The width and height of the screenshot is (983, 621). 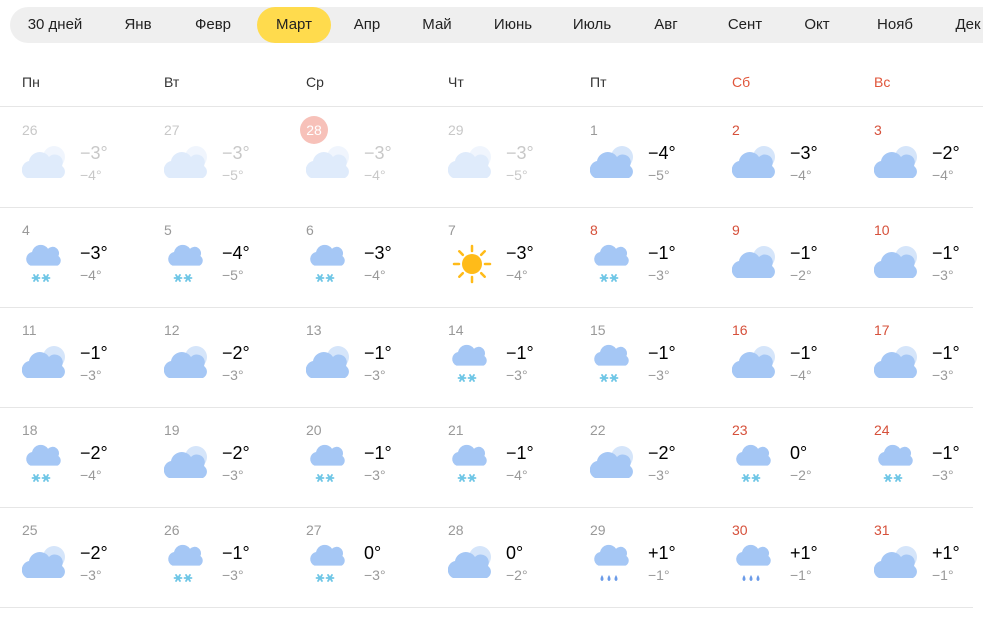 What do you see at coordinates (236, 253) in the screenshot?
I see `temp-max: −4°` at bounding box center [236, 253].